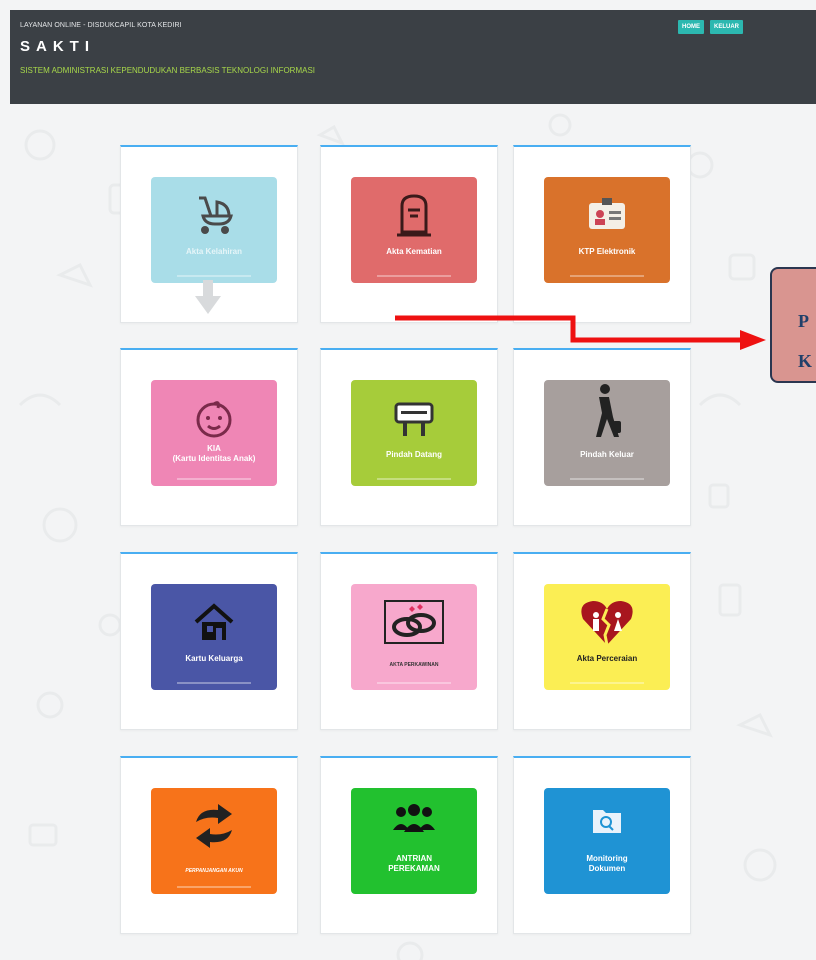  I want to click on id-card-icon, so click(607, 215).